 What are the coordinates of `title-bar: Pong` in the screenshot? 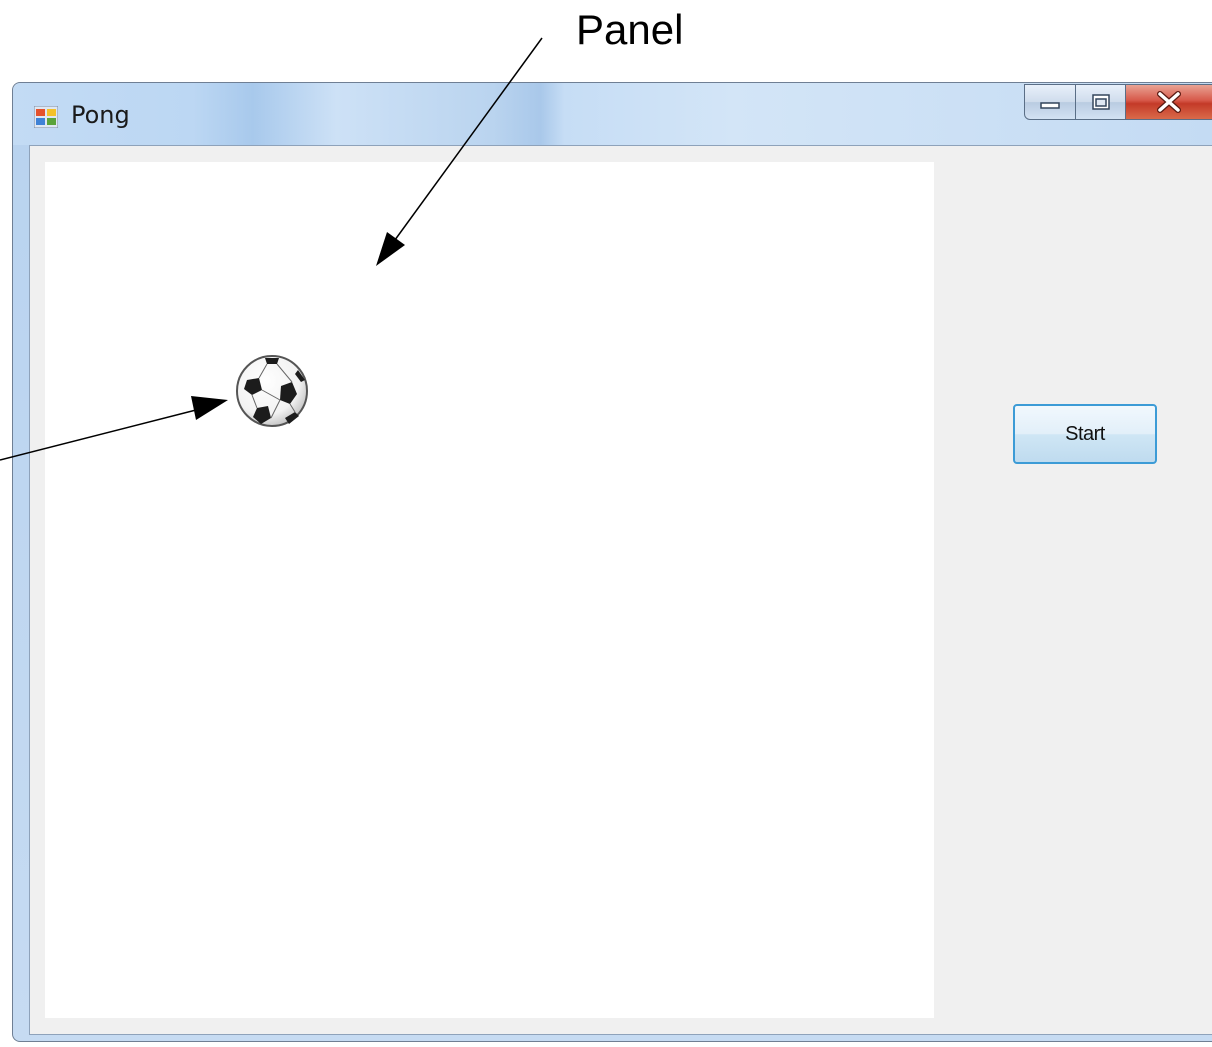 It's located at (612, 114).